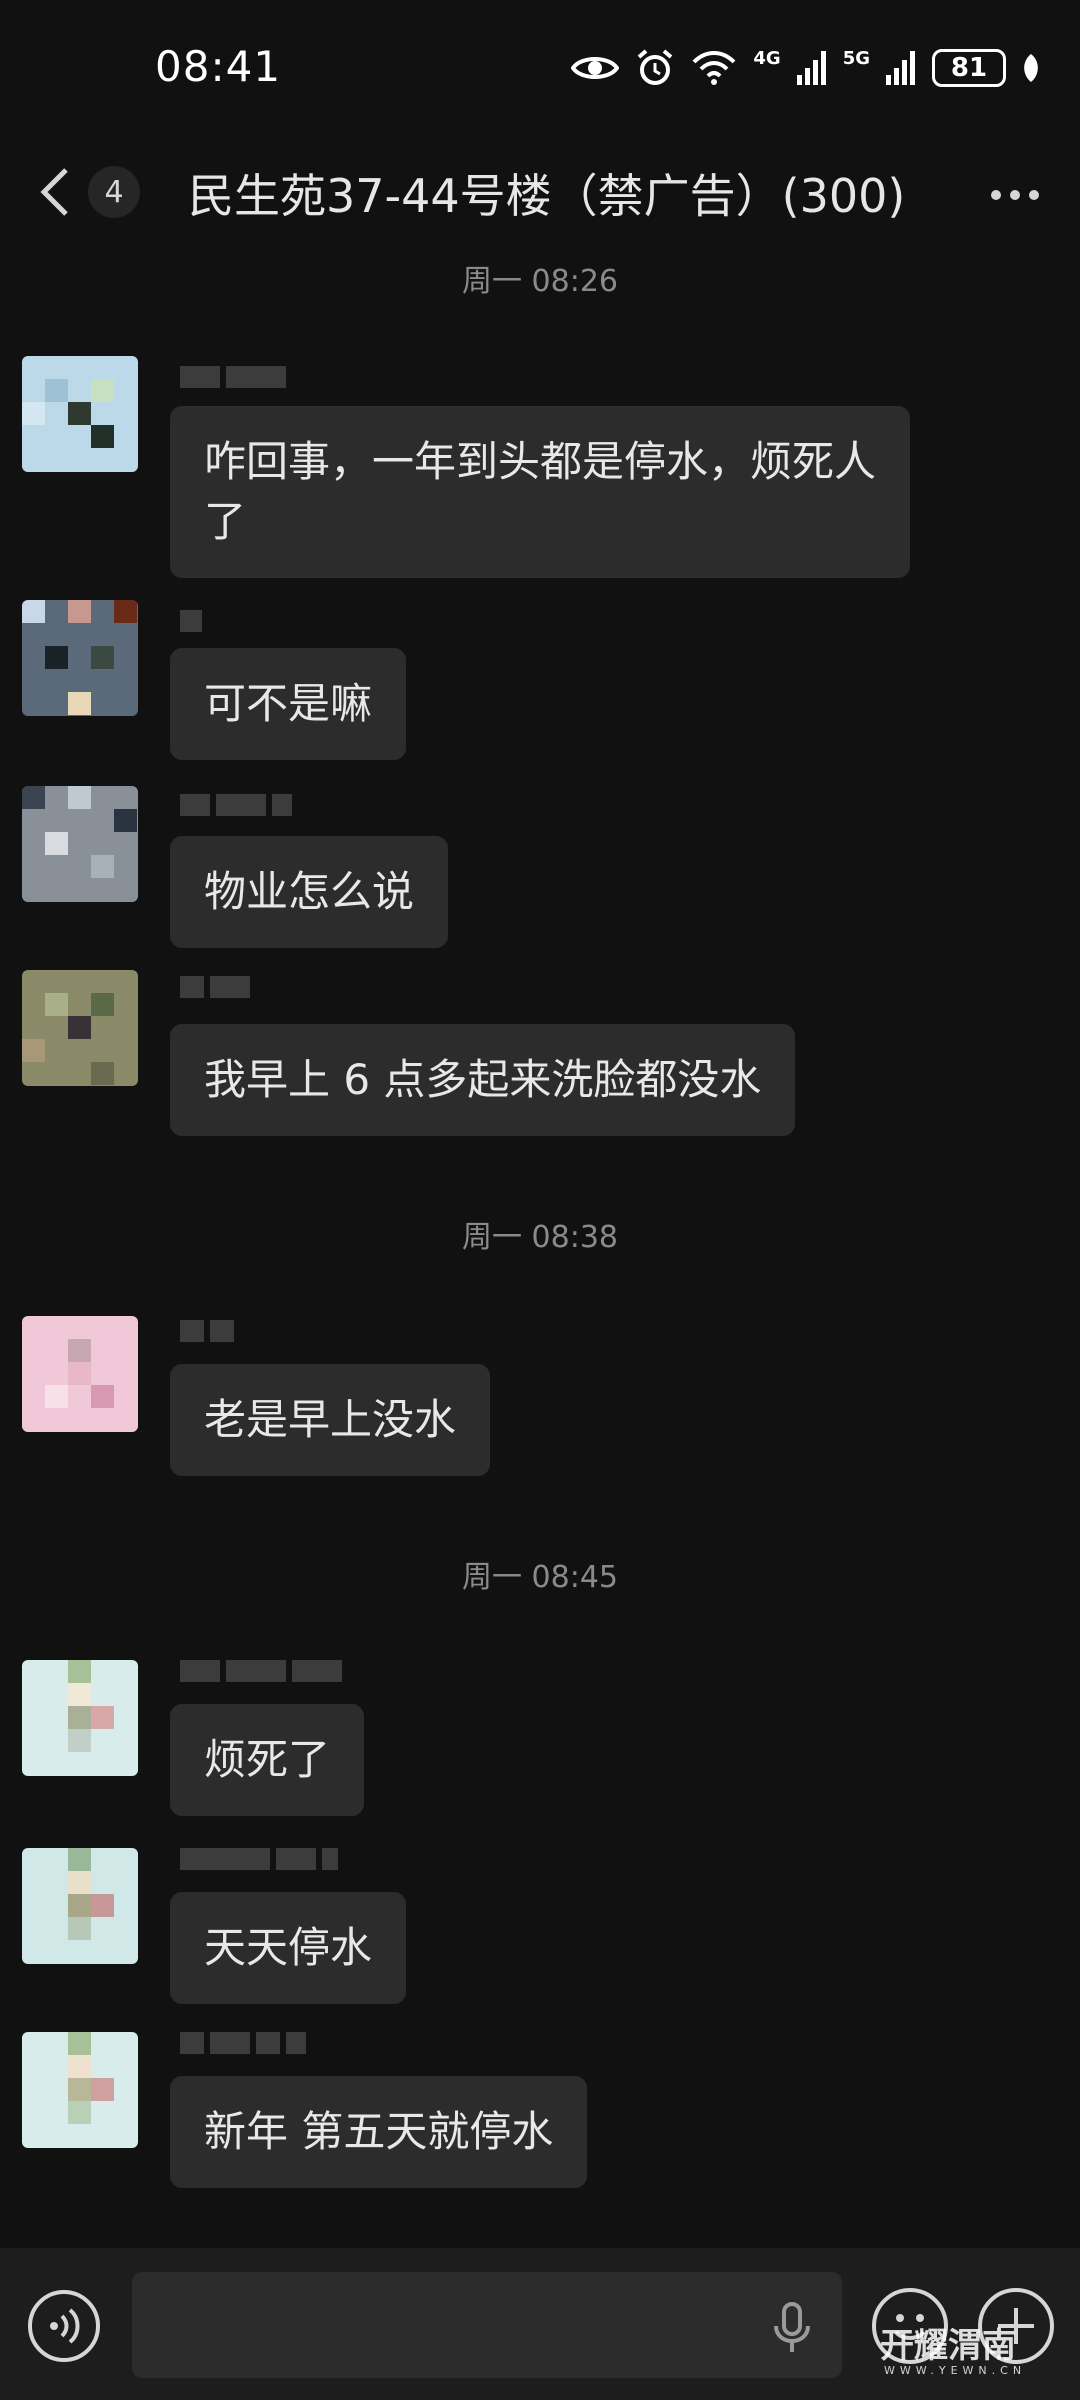 This screenshot has width=1080, height=2400. I want to click on message-bubble: 可不是嘛, so click(288, 704).